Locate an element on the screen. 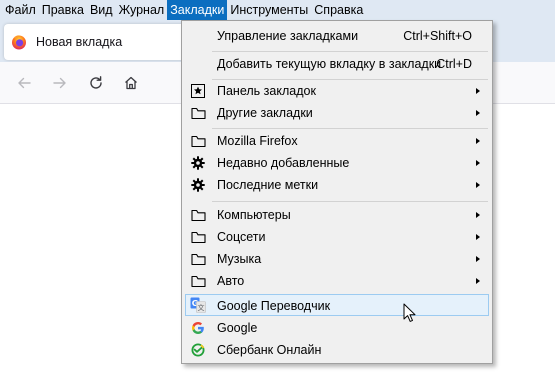  recently-added-item: Недавно добавленные is located at coordinates (337, 163).